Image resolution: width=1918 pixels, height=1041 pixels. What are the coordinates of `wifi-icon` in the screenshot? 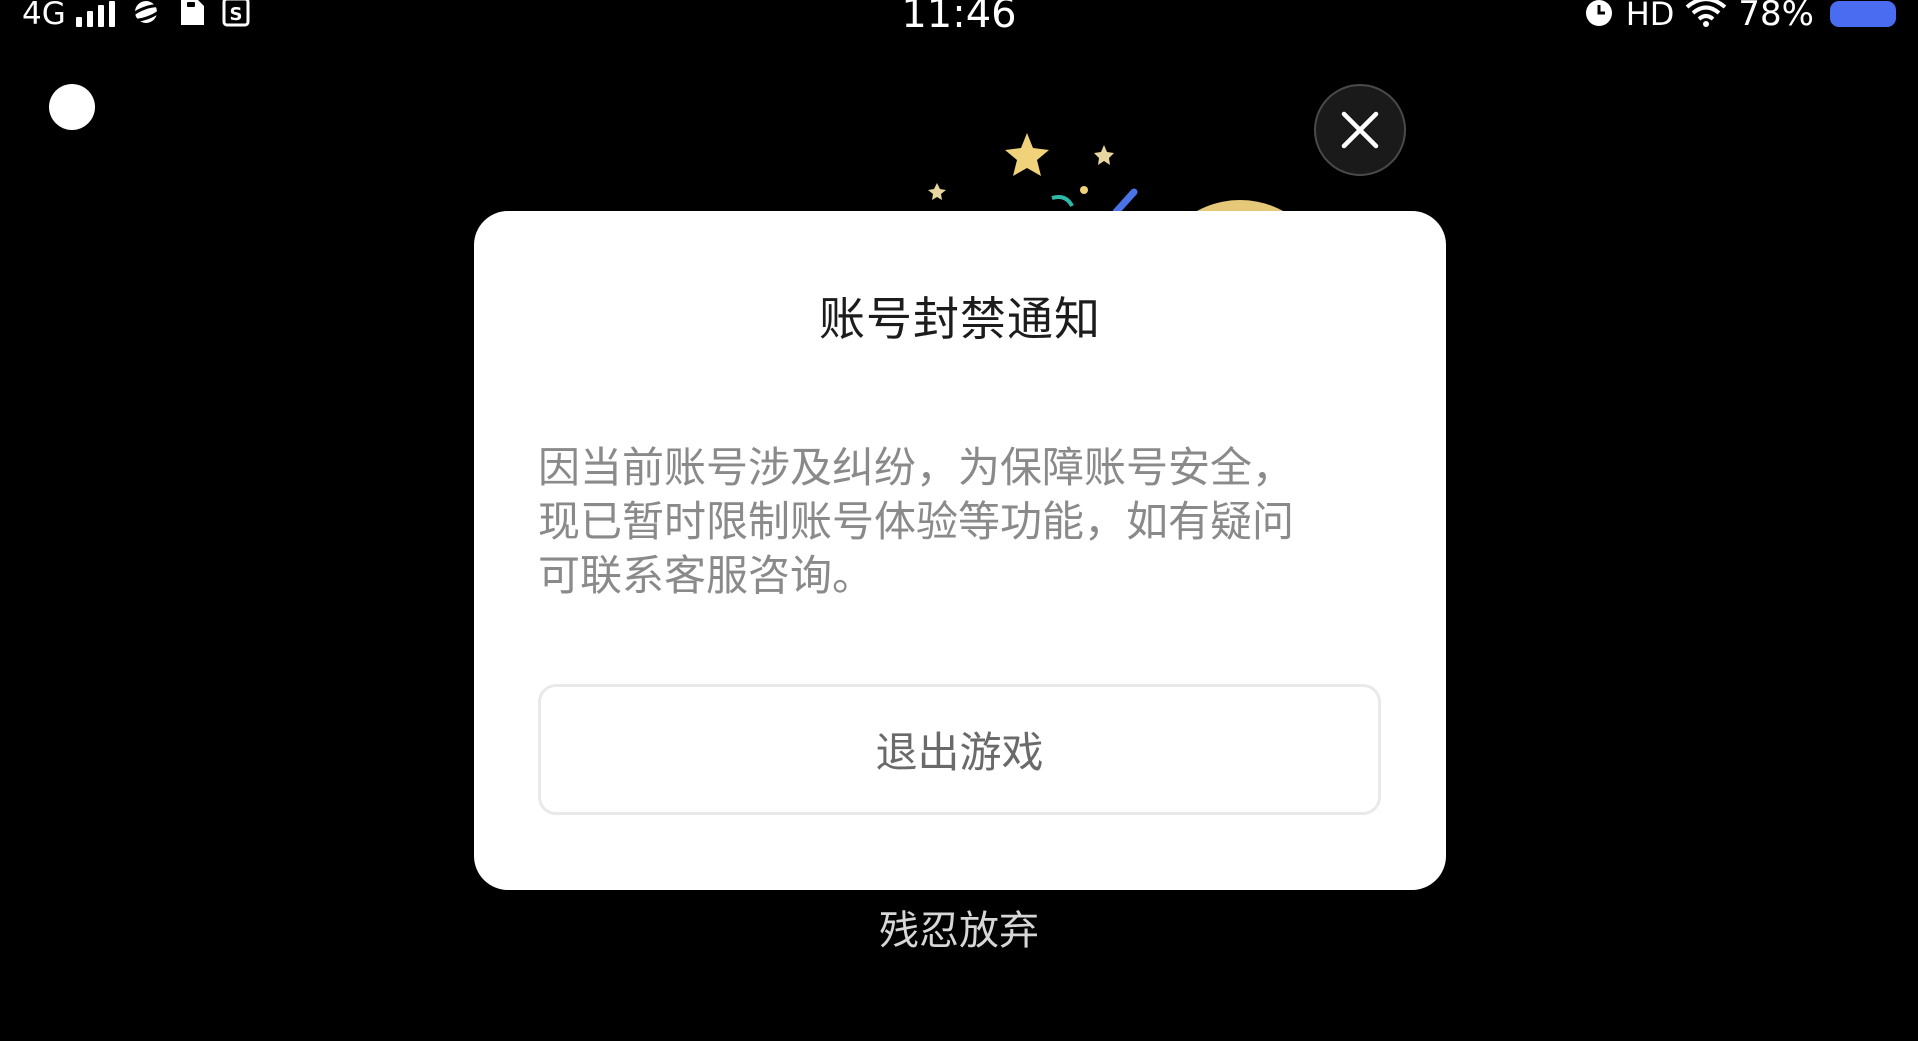 It's located at (1706, 16).